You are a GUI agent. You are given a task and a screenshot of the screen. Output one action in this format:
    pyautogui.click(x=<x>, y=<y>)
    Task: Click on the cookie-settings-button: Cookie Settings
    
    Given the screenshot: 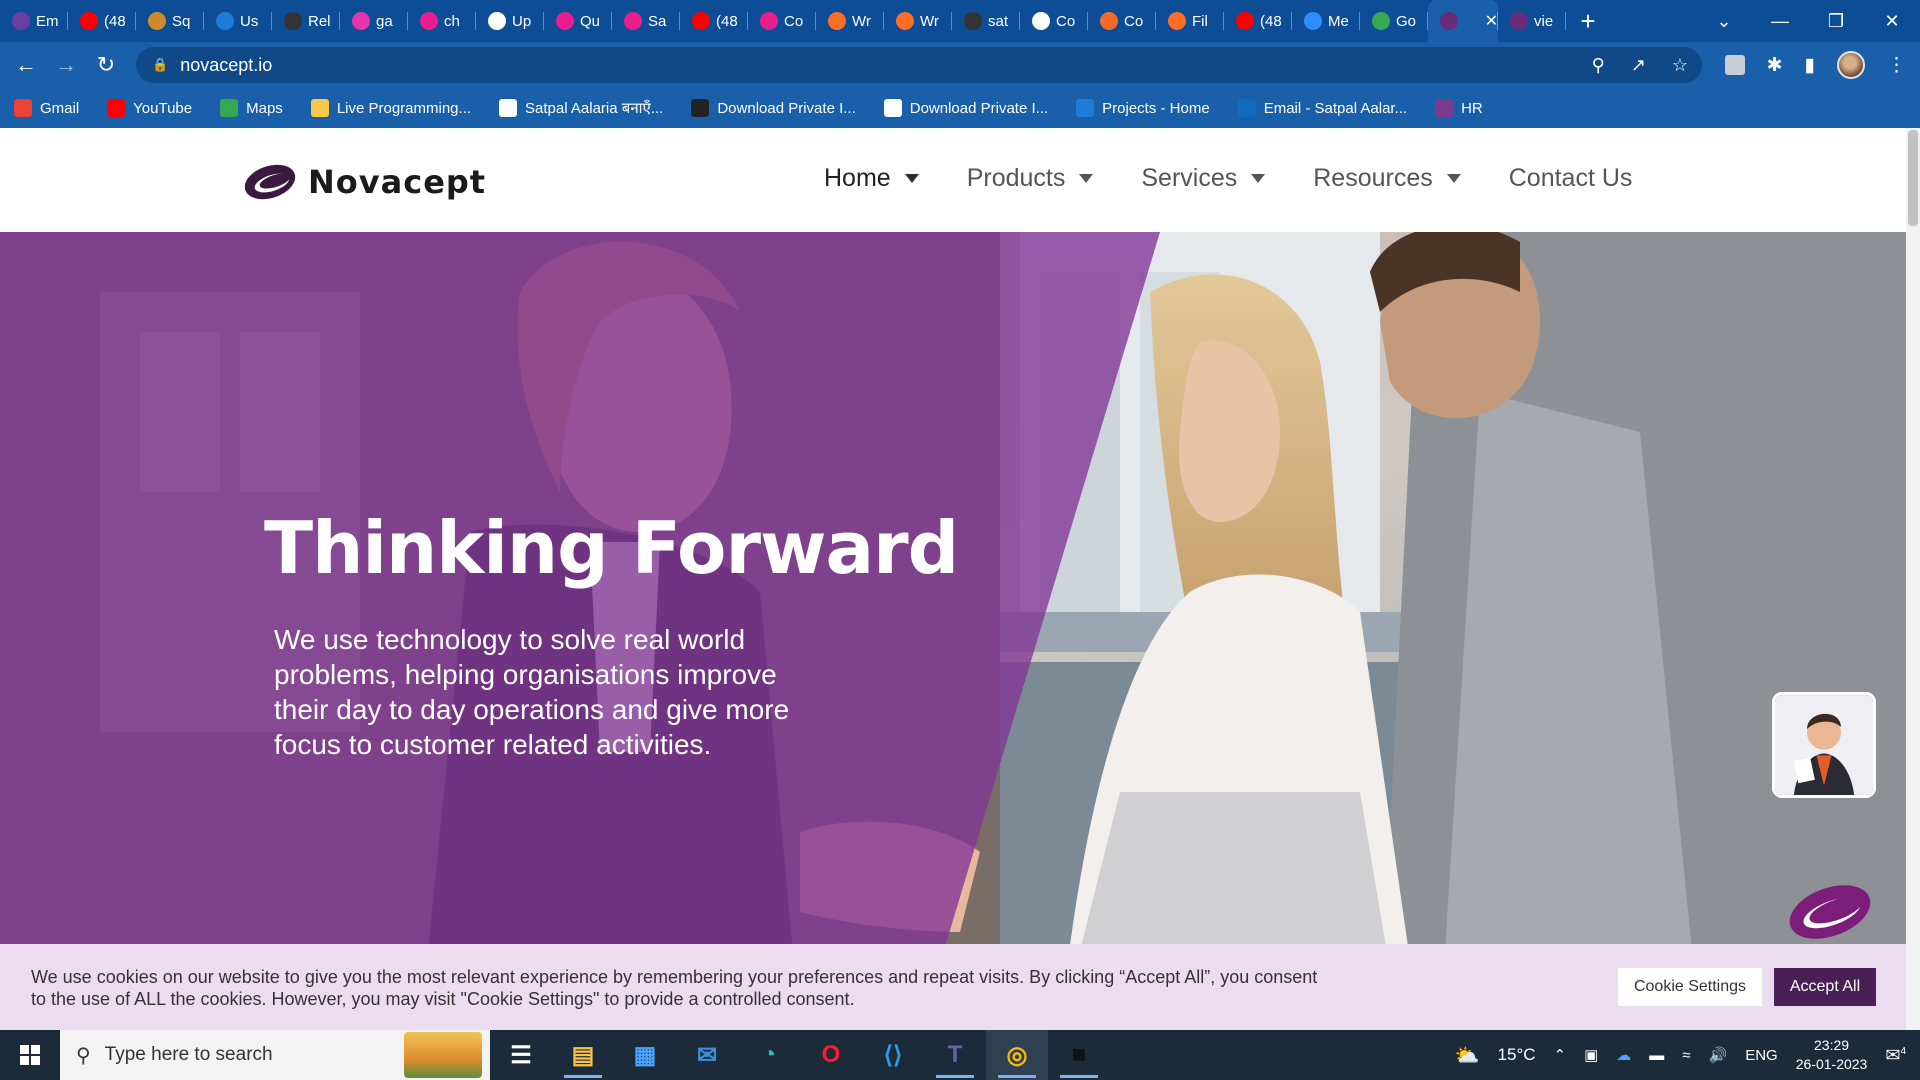 What is the action you would take?
    pyautogui.click(x=1690, y=987)
    